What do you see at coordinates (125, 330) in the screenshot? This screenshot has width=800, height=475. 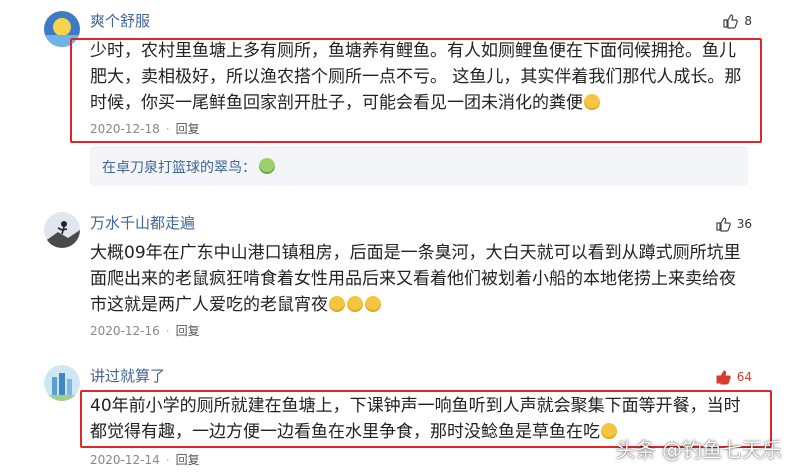 I see `comment-date: 2020-12-16` at bounding box center [125, 330].